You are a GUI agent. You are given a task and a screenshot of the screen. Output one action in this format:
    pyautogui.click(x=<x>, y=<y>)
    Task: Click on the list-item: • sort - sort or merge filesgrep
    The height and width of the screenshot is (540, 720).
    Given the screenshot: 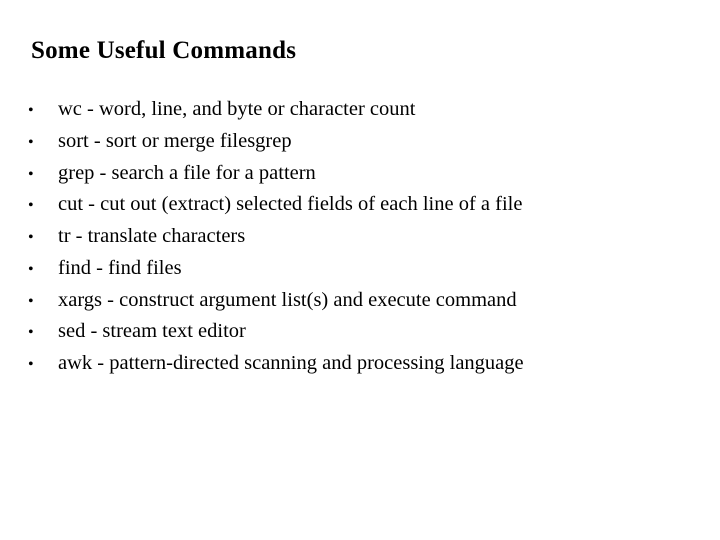 What is the action you would take?
    pyautogui.click(x=276, y=142)
    